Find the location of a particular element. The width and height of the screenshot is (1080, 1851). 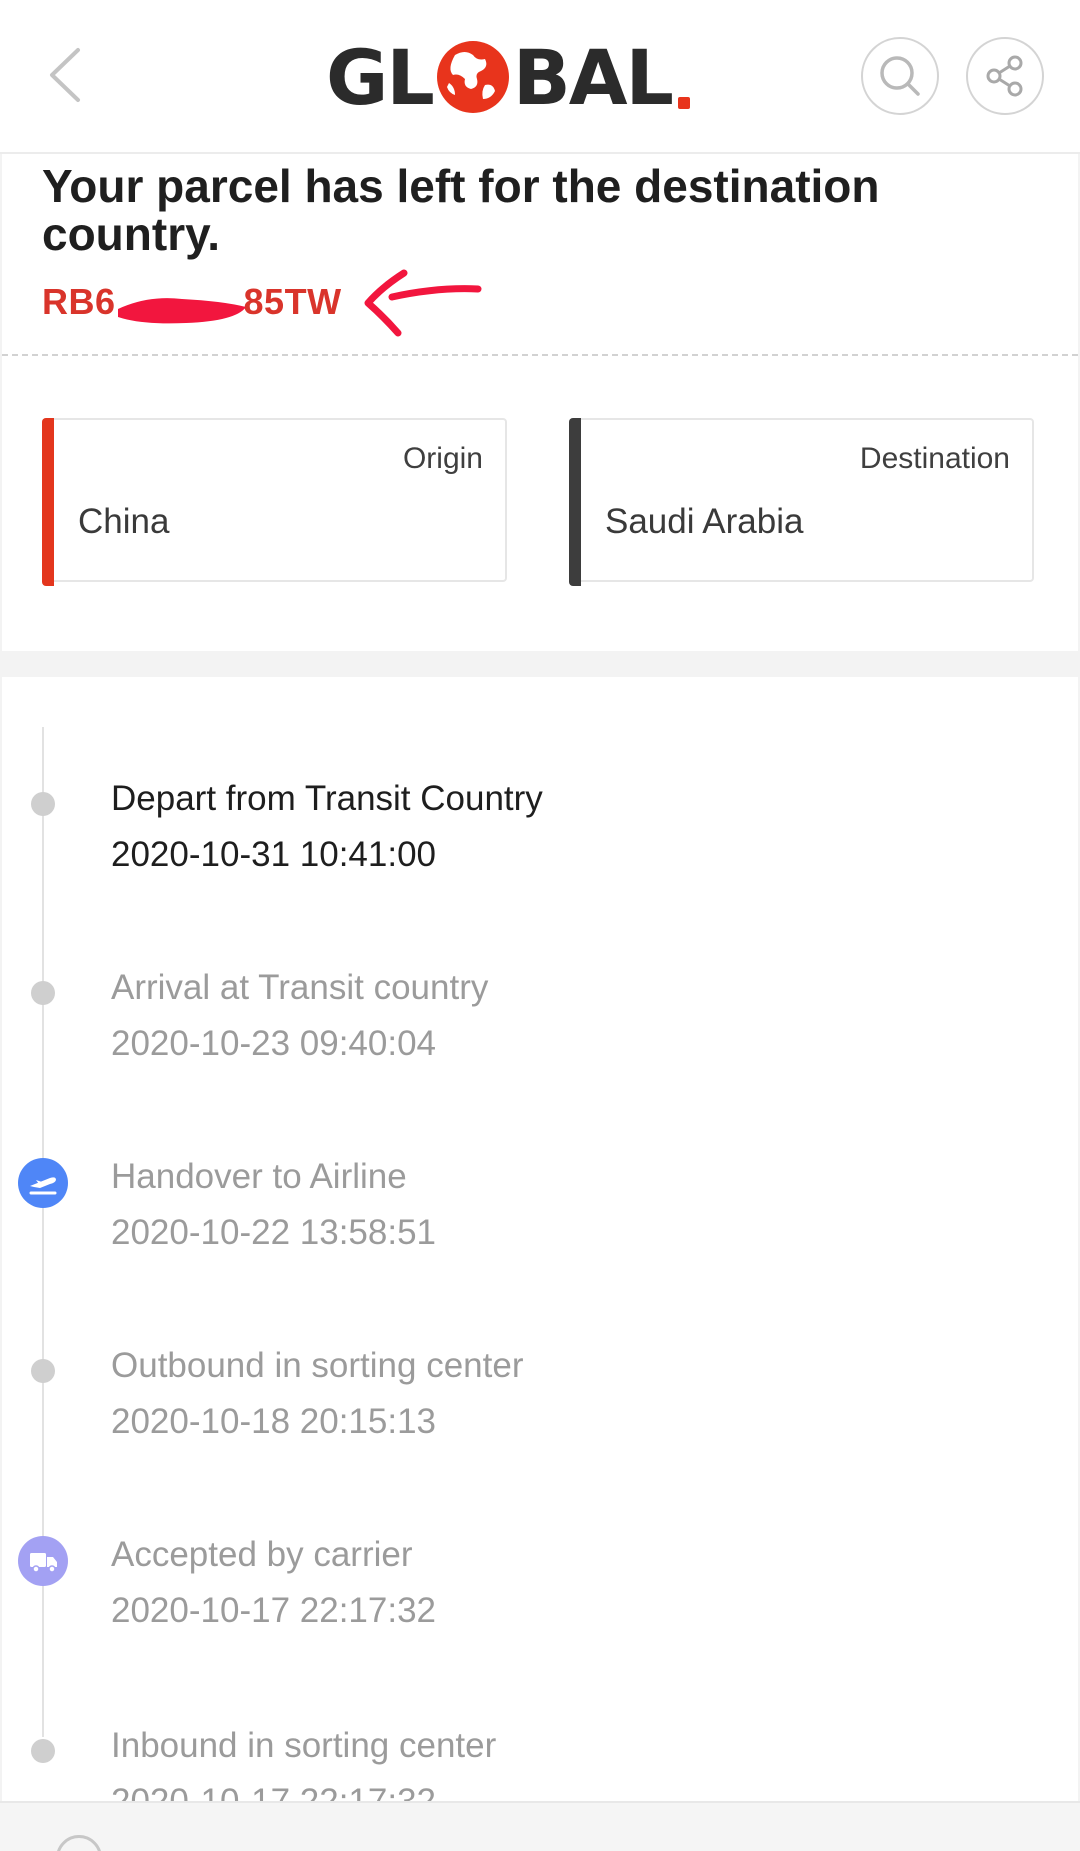

origin-accent-bar is located at coordinates (48, 502).